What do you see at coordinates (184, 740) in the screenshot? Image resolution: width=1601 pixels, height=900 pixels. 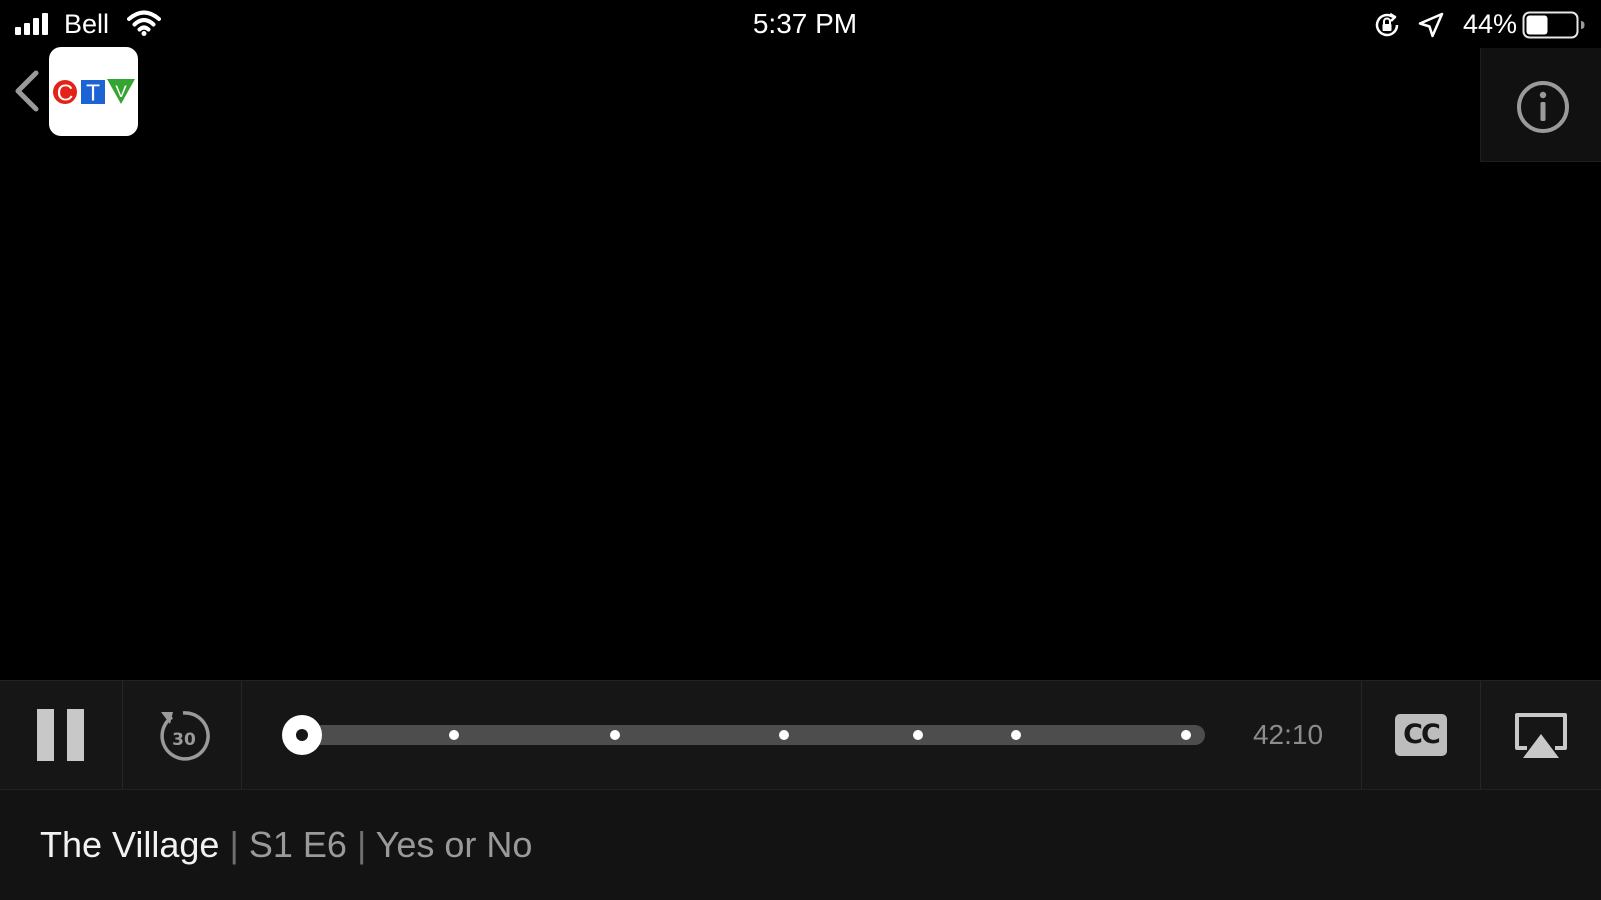 I see `rewind-seconds-label: 30` at bounding box center [184, 740].